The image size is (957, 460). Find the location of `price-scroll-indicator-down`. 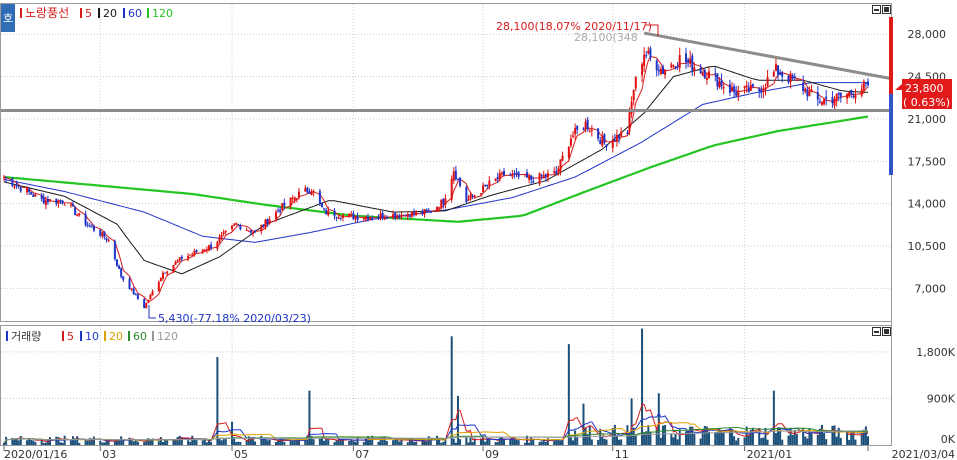

price-scroll-indicator-down is located at coordinates (891, 134).